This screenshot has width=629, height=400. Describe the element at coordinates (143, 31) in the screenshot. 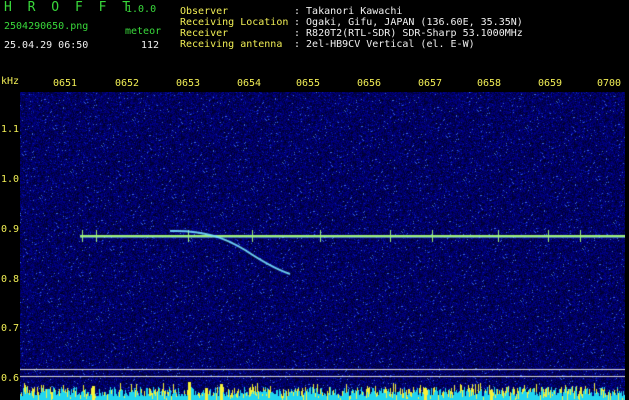

I see `meteor-label: meteor` at that location.